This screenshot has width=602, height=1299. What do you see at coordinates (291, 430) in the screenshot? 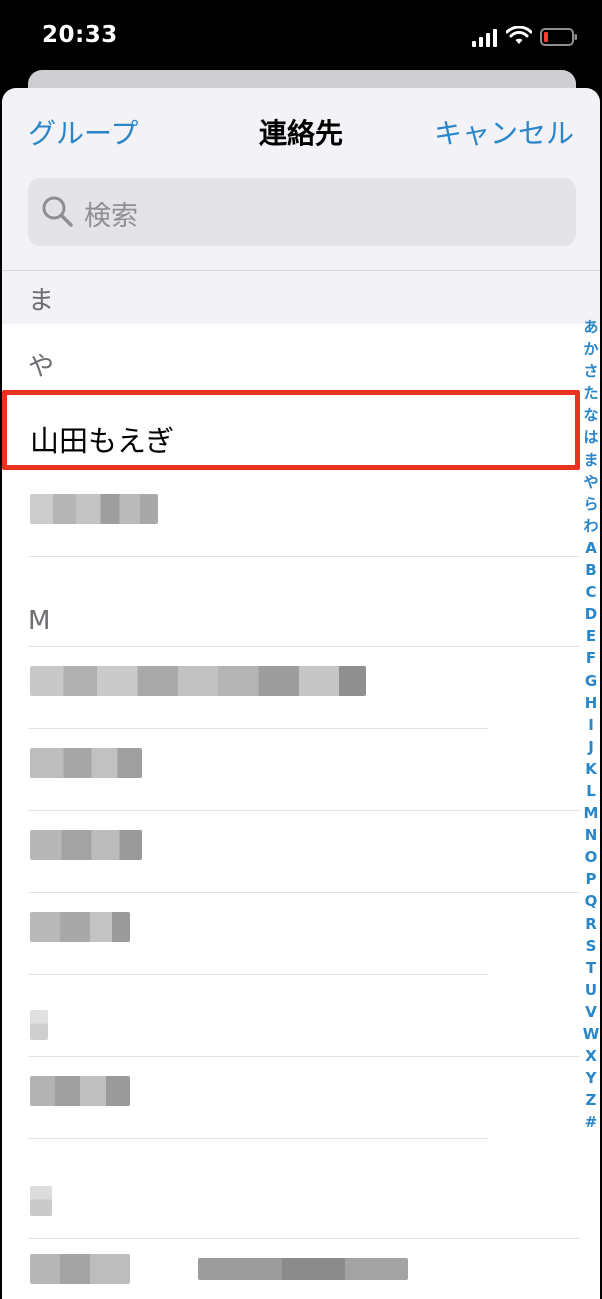
I see `highlight-box` at bounding box center [291, 430].